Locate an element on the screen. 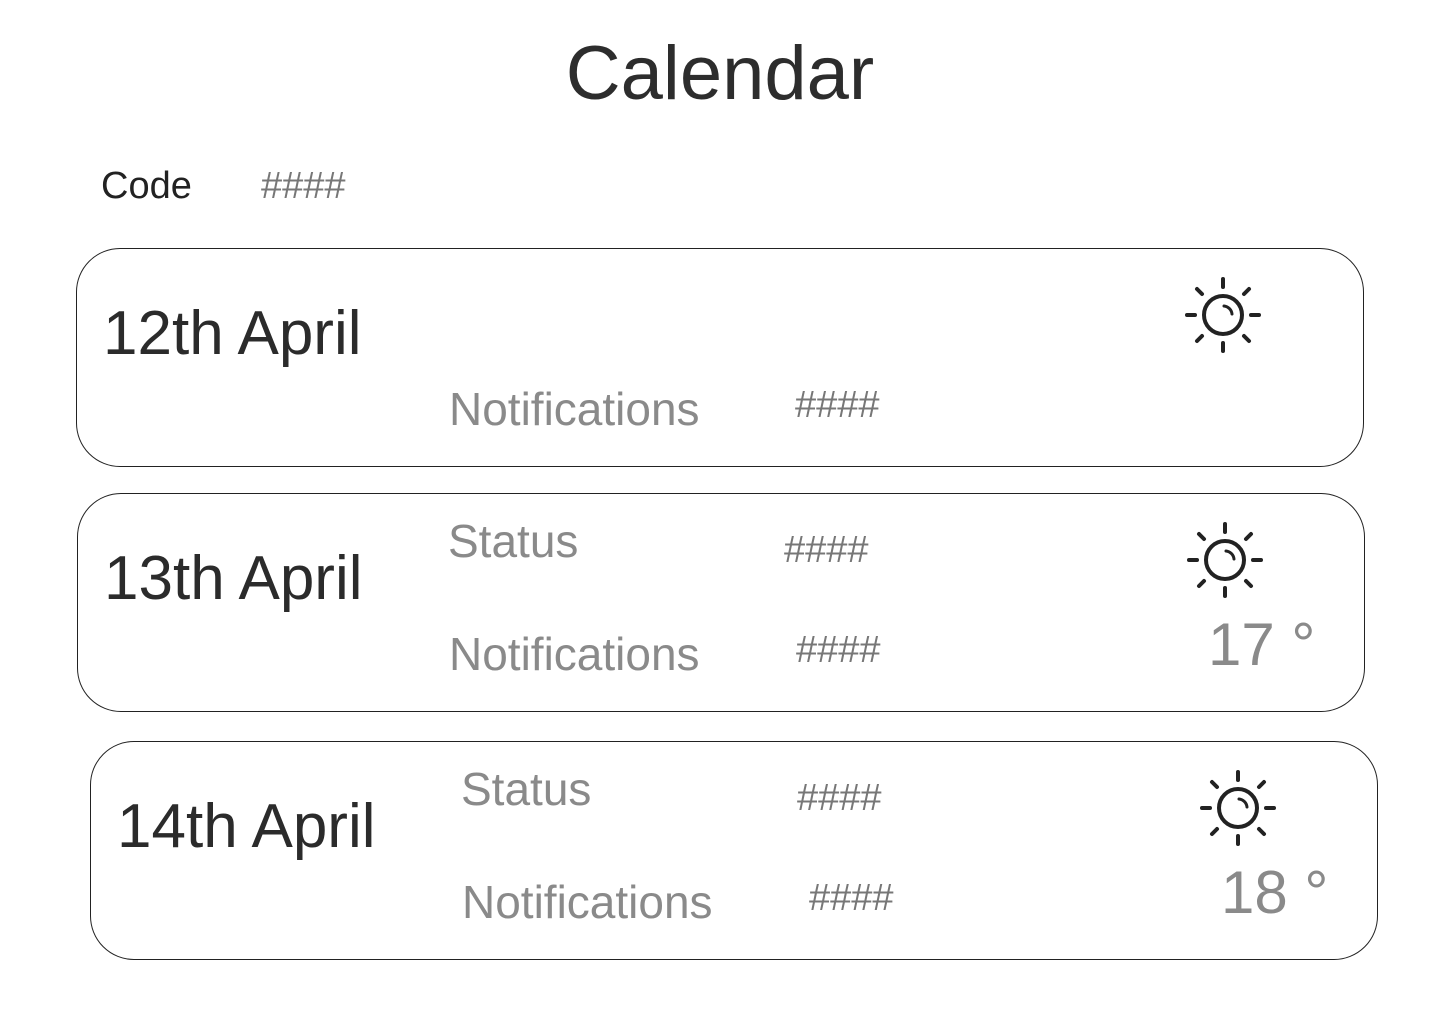  code-value: #### is located at coordinates (303, 186).